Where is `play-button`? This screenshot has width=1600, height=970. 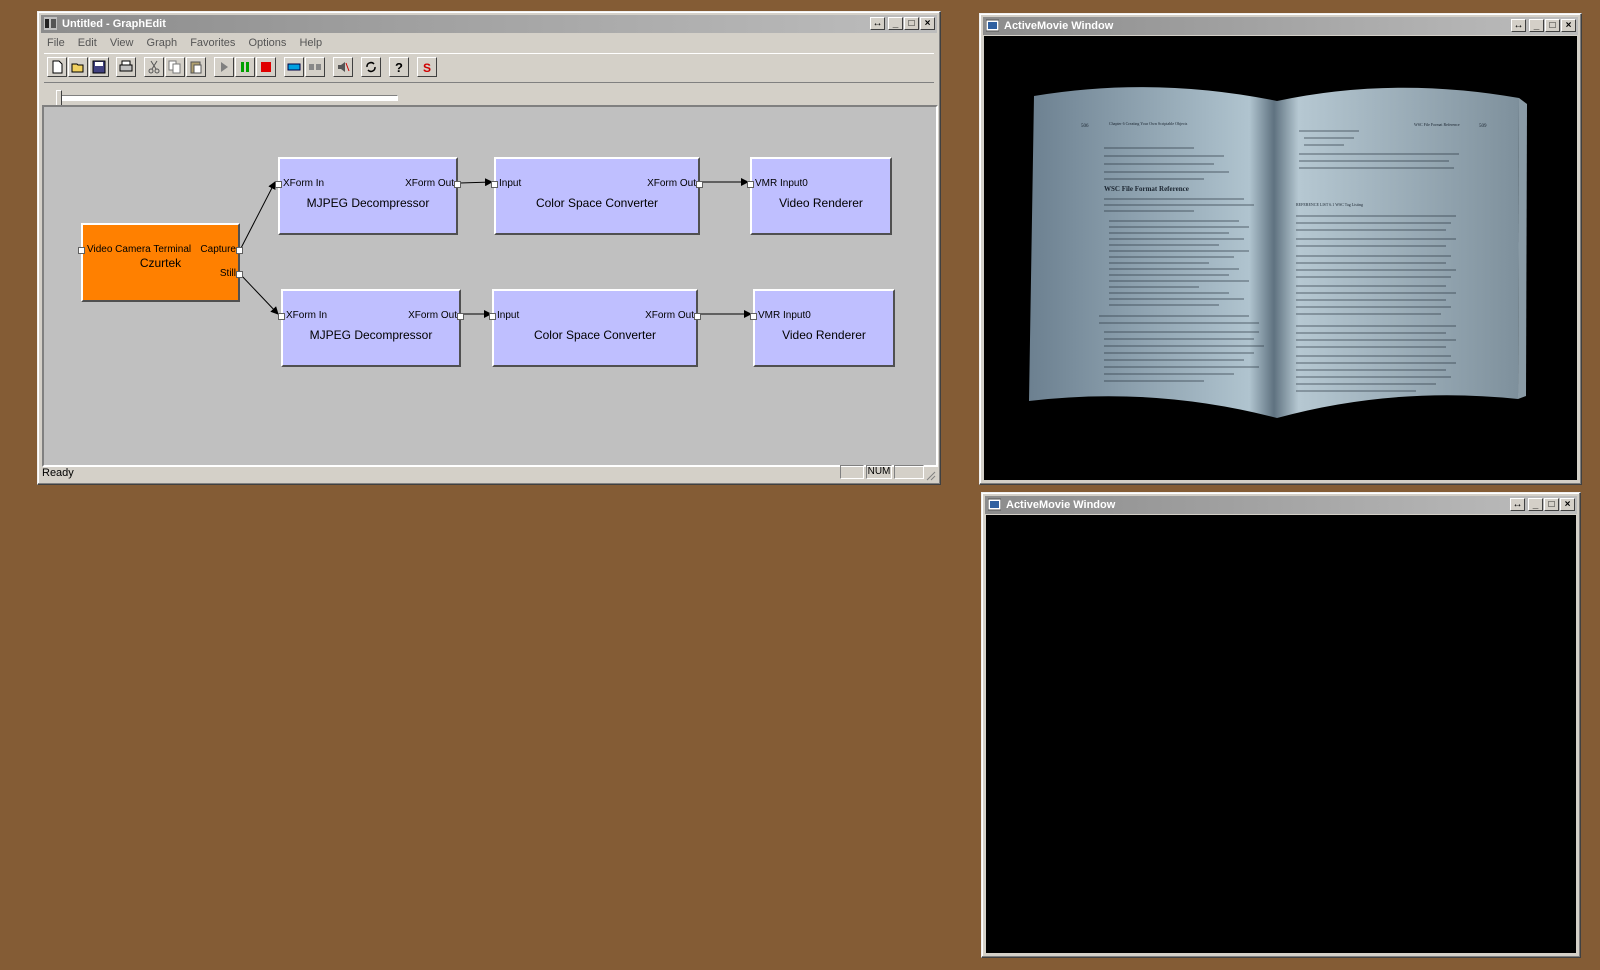
play-button is located at coordinates (224, 67).